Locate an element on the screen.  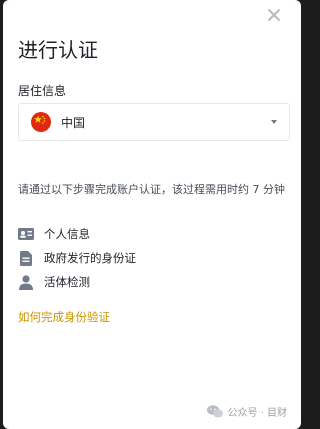
step-personal-info: 个人信息 is located at coordinates (77, 234).